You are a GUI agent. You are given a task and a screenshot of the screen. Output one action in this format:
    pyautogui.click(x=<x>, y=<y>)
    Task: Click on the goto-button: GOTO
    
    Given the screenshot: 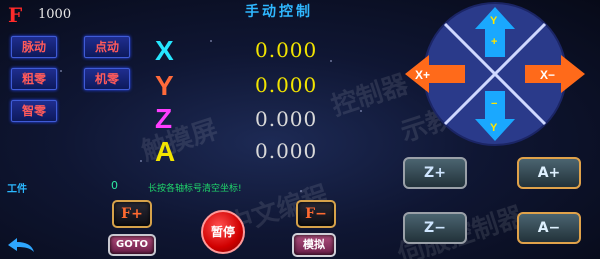 What is the action you would take?
    pyautogui.click(x=132, y=245)
    